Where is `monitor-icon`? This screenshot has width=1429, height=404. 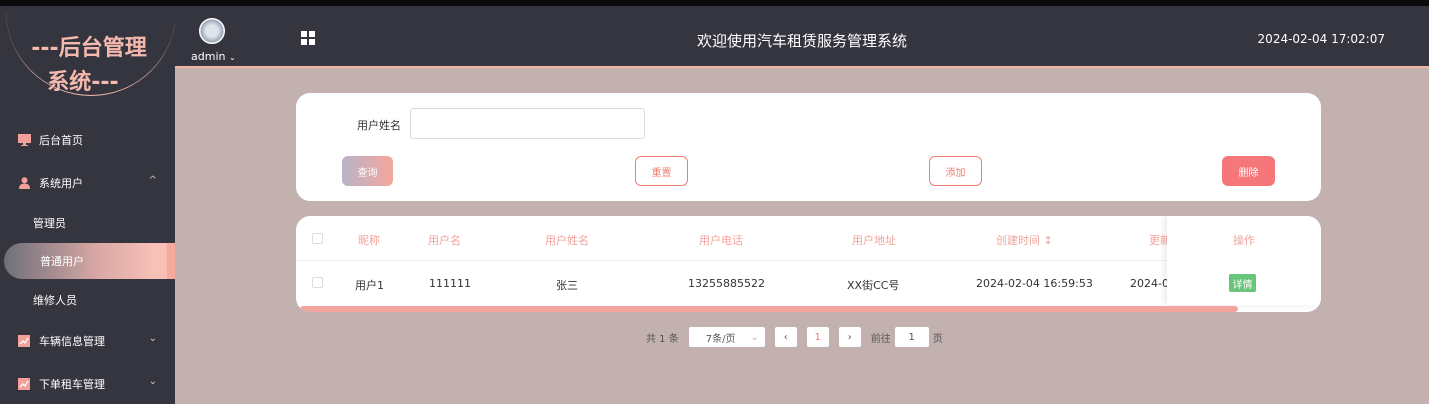
monitor-icon is located at coordinates (24, 140).